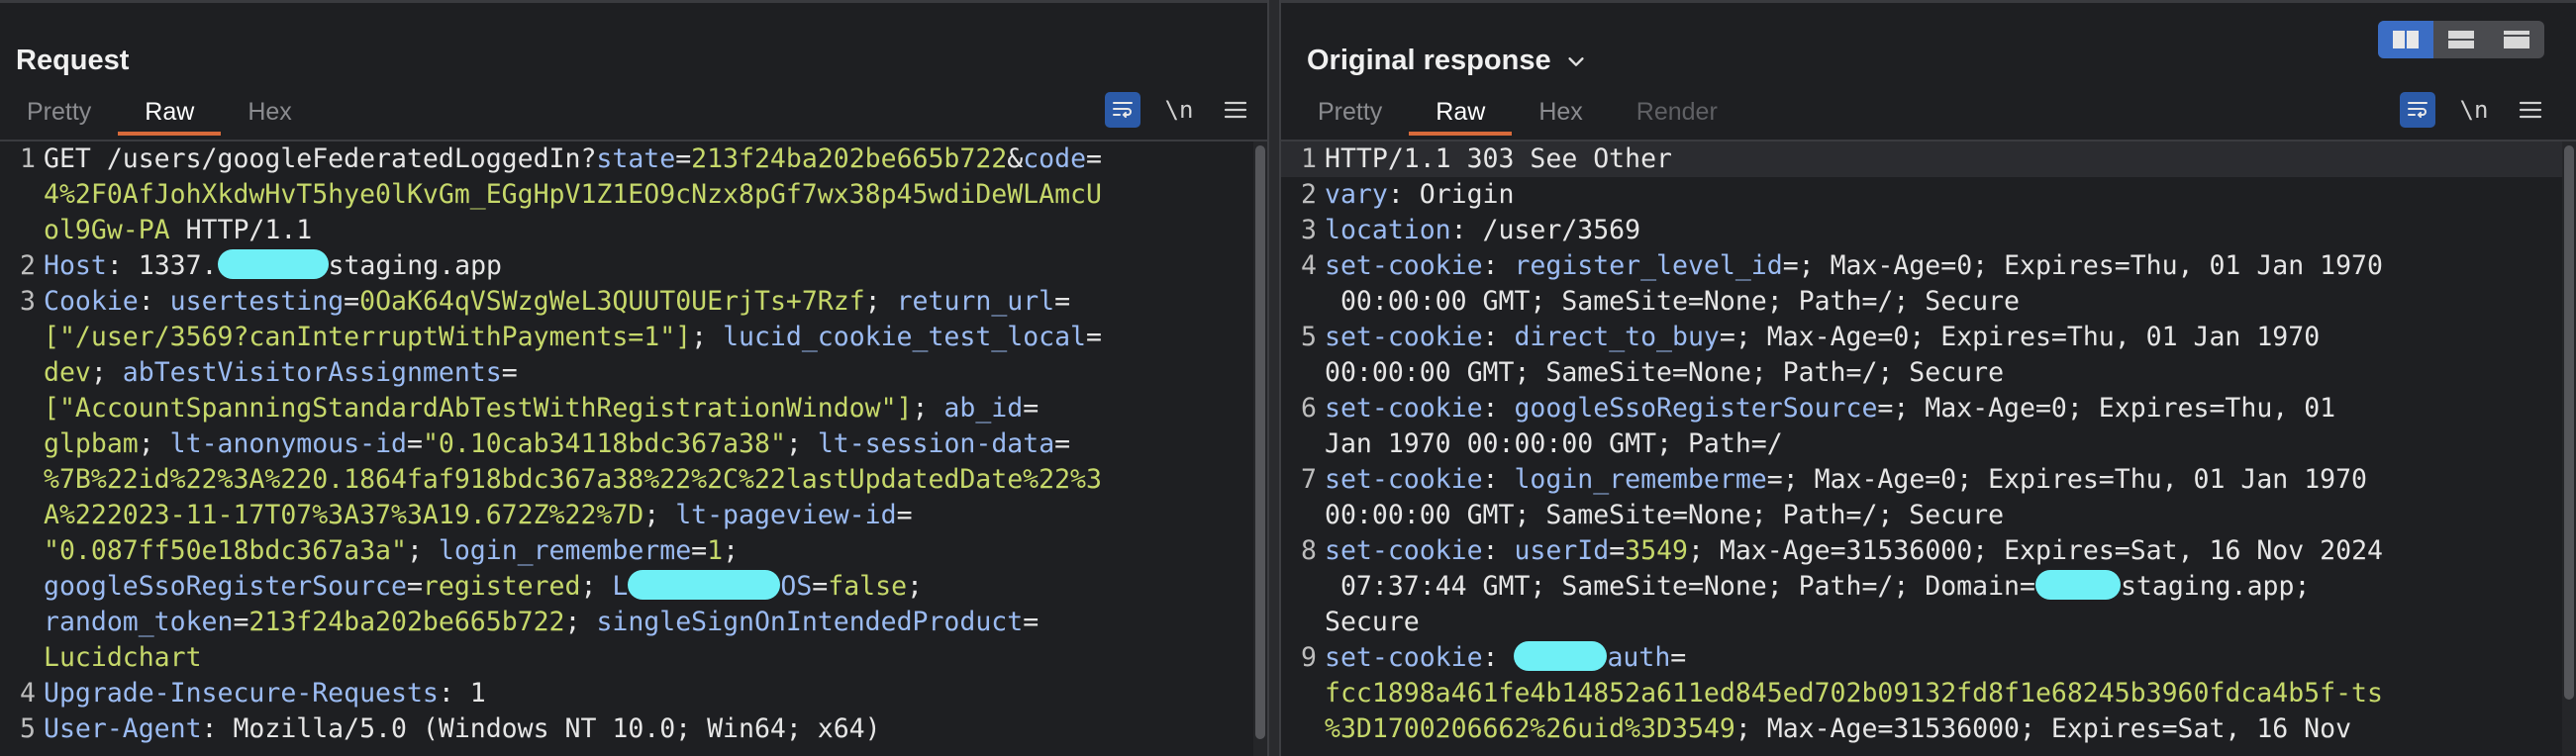 This screenshot has height=756, width=2576. What do you see at coordinates (2406, 40) in the screenshot?
I see `side-by-side-layout-icon` at bounding box center [2406, 40].